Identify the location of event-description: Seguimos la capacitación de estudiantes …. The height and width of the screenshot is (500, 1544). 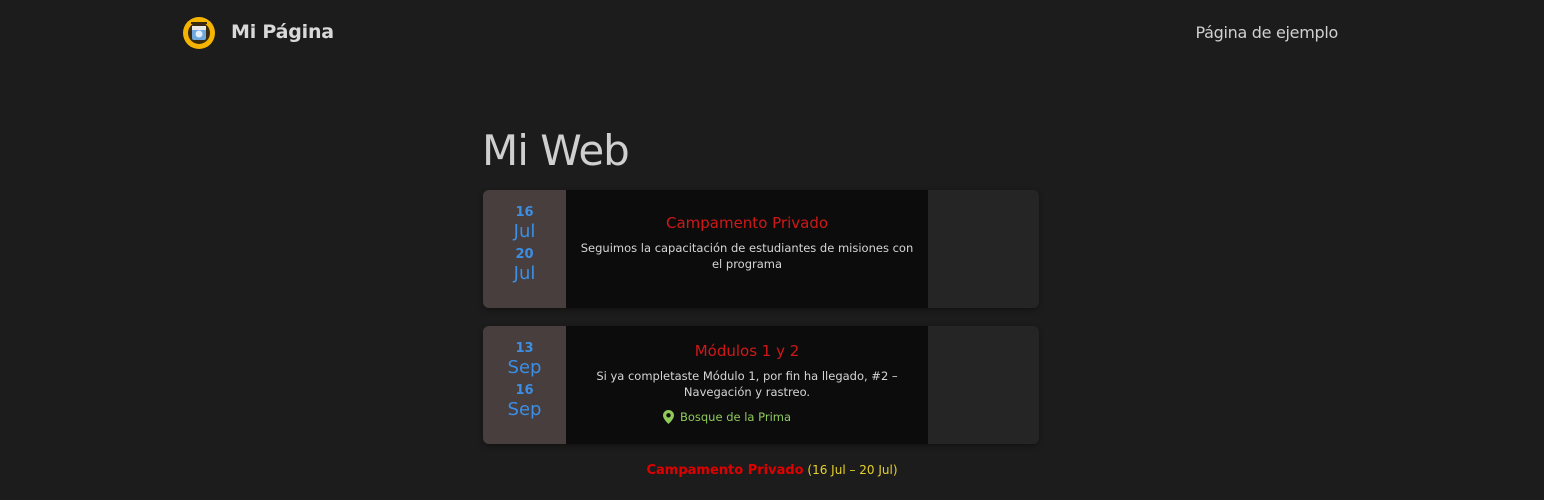
(747, 256).